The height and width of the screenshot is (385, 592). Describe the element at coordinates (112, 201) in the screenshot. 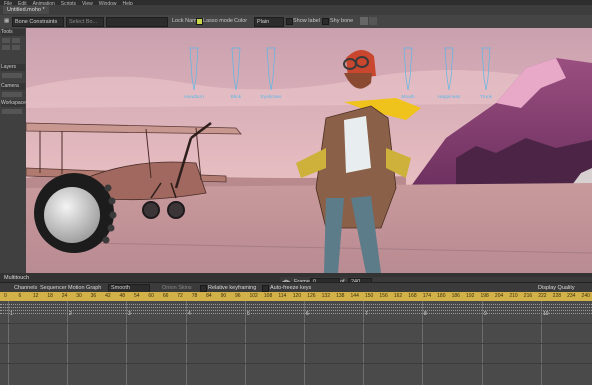

I see `dial-zoom-button` at that location.